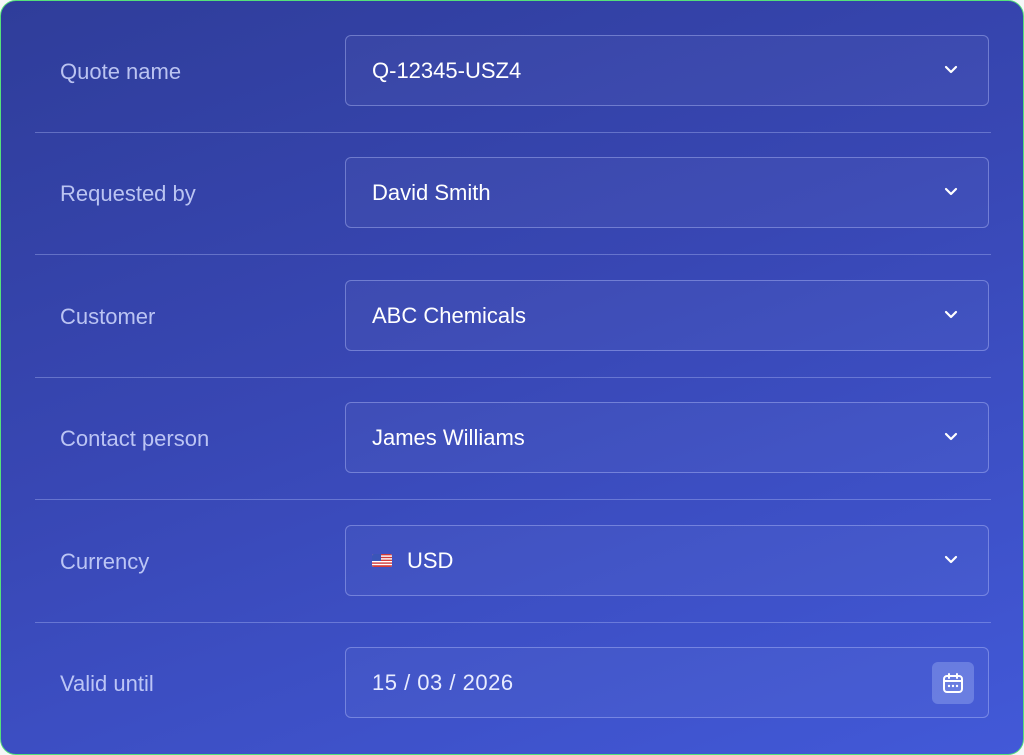  What do you see at coordinates (431, 192) in the screenshot?
I see `requested-by-value: David Smith` at bounding box center [431, 192].